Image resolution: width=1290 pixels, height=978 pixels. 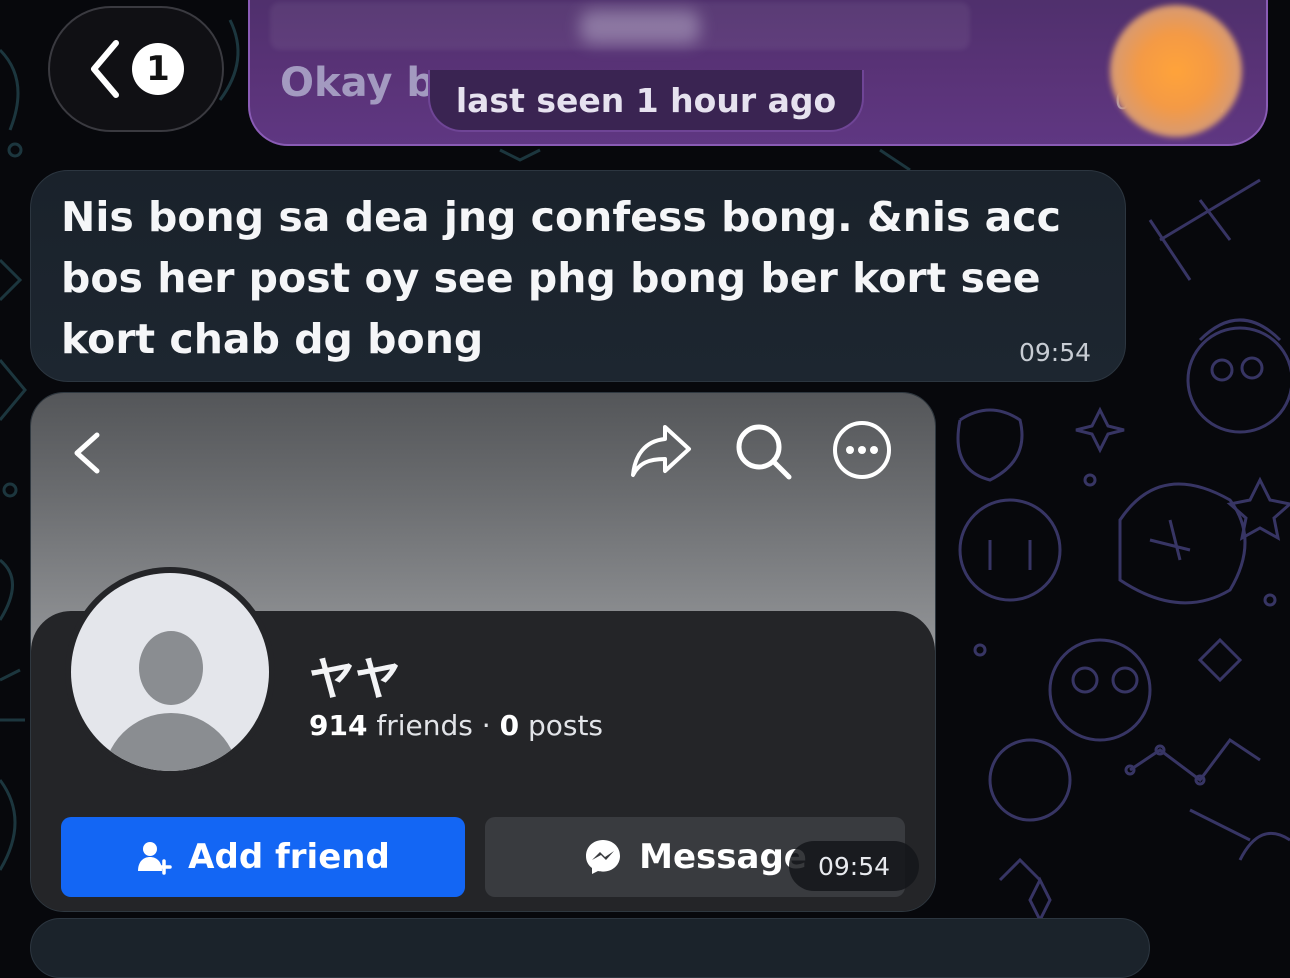 I want to click on next-message-bubble, so click(x=590, y=948).